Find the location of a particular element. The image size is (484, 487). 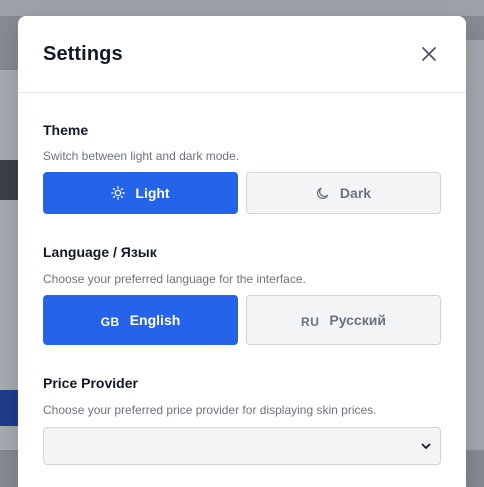

modal-header: Settings is located at coordinates (242, 54).